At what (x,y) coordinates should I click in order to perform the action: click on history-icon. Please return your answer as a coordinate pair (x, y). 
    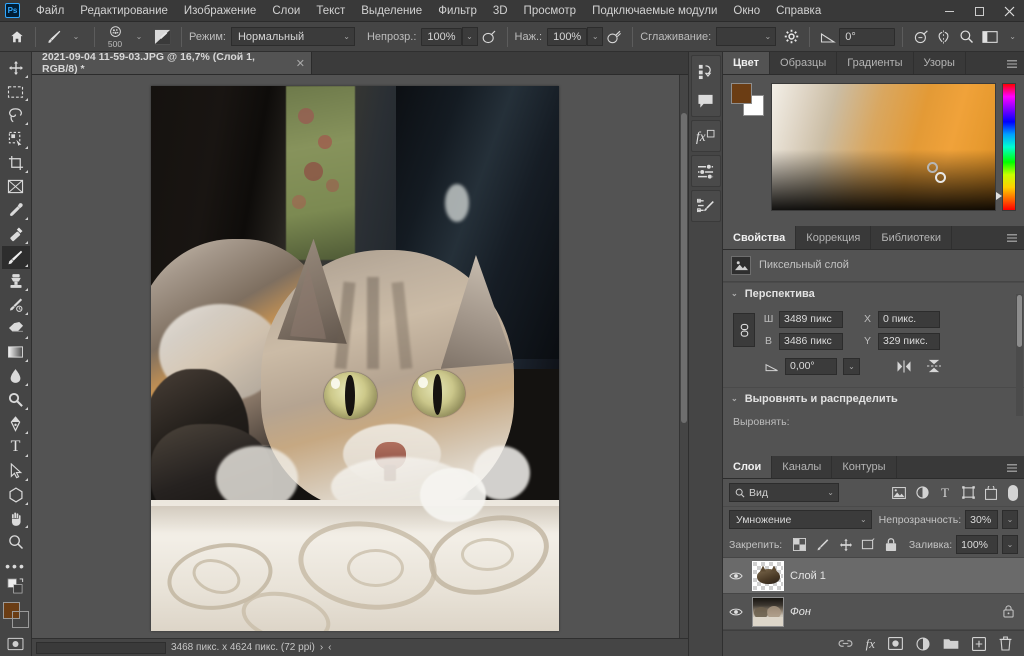
    Looking at the image, I should click on (706, 71).